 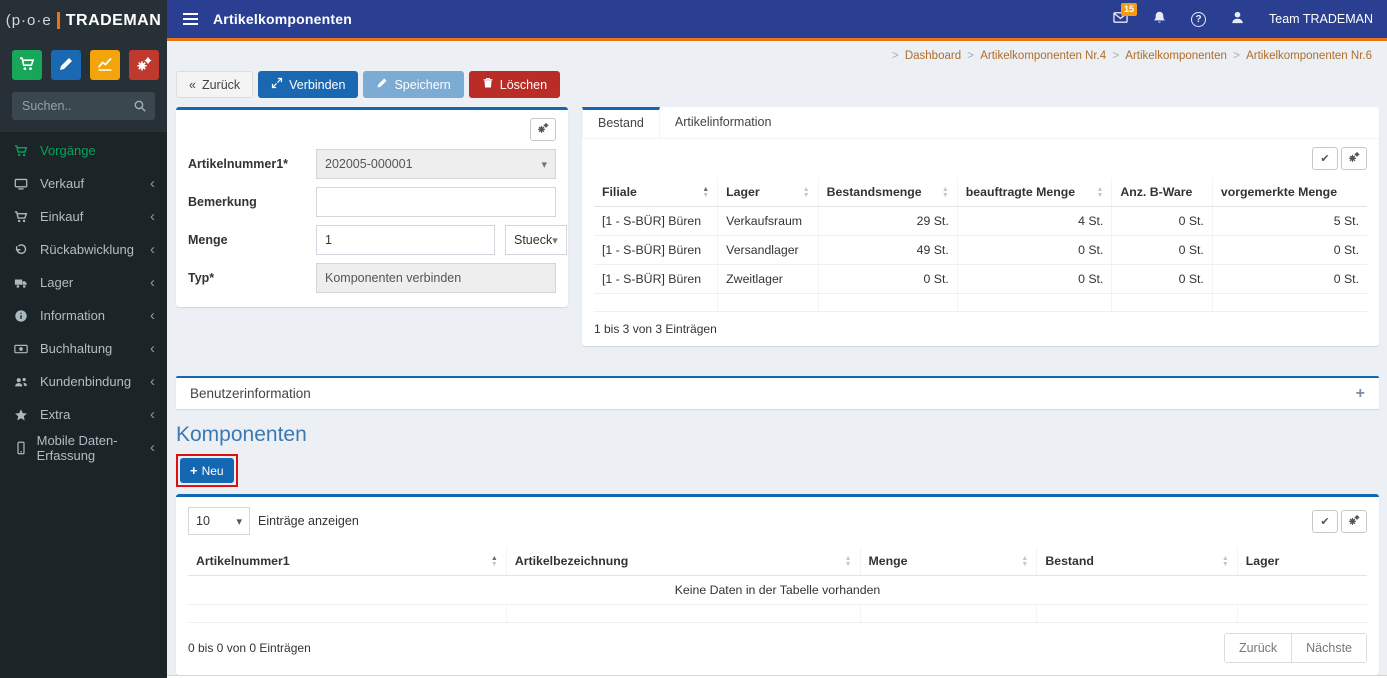 What do you see at coordinates (1137, 561) in the screenshot?
I see `col-bestand: Bestand ▲ ▼` at bounding box center [1137, 561].